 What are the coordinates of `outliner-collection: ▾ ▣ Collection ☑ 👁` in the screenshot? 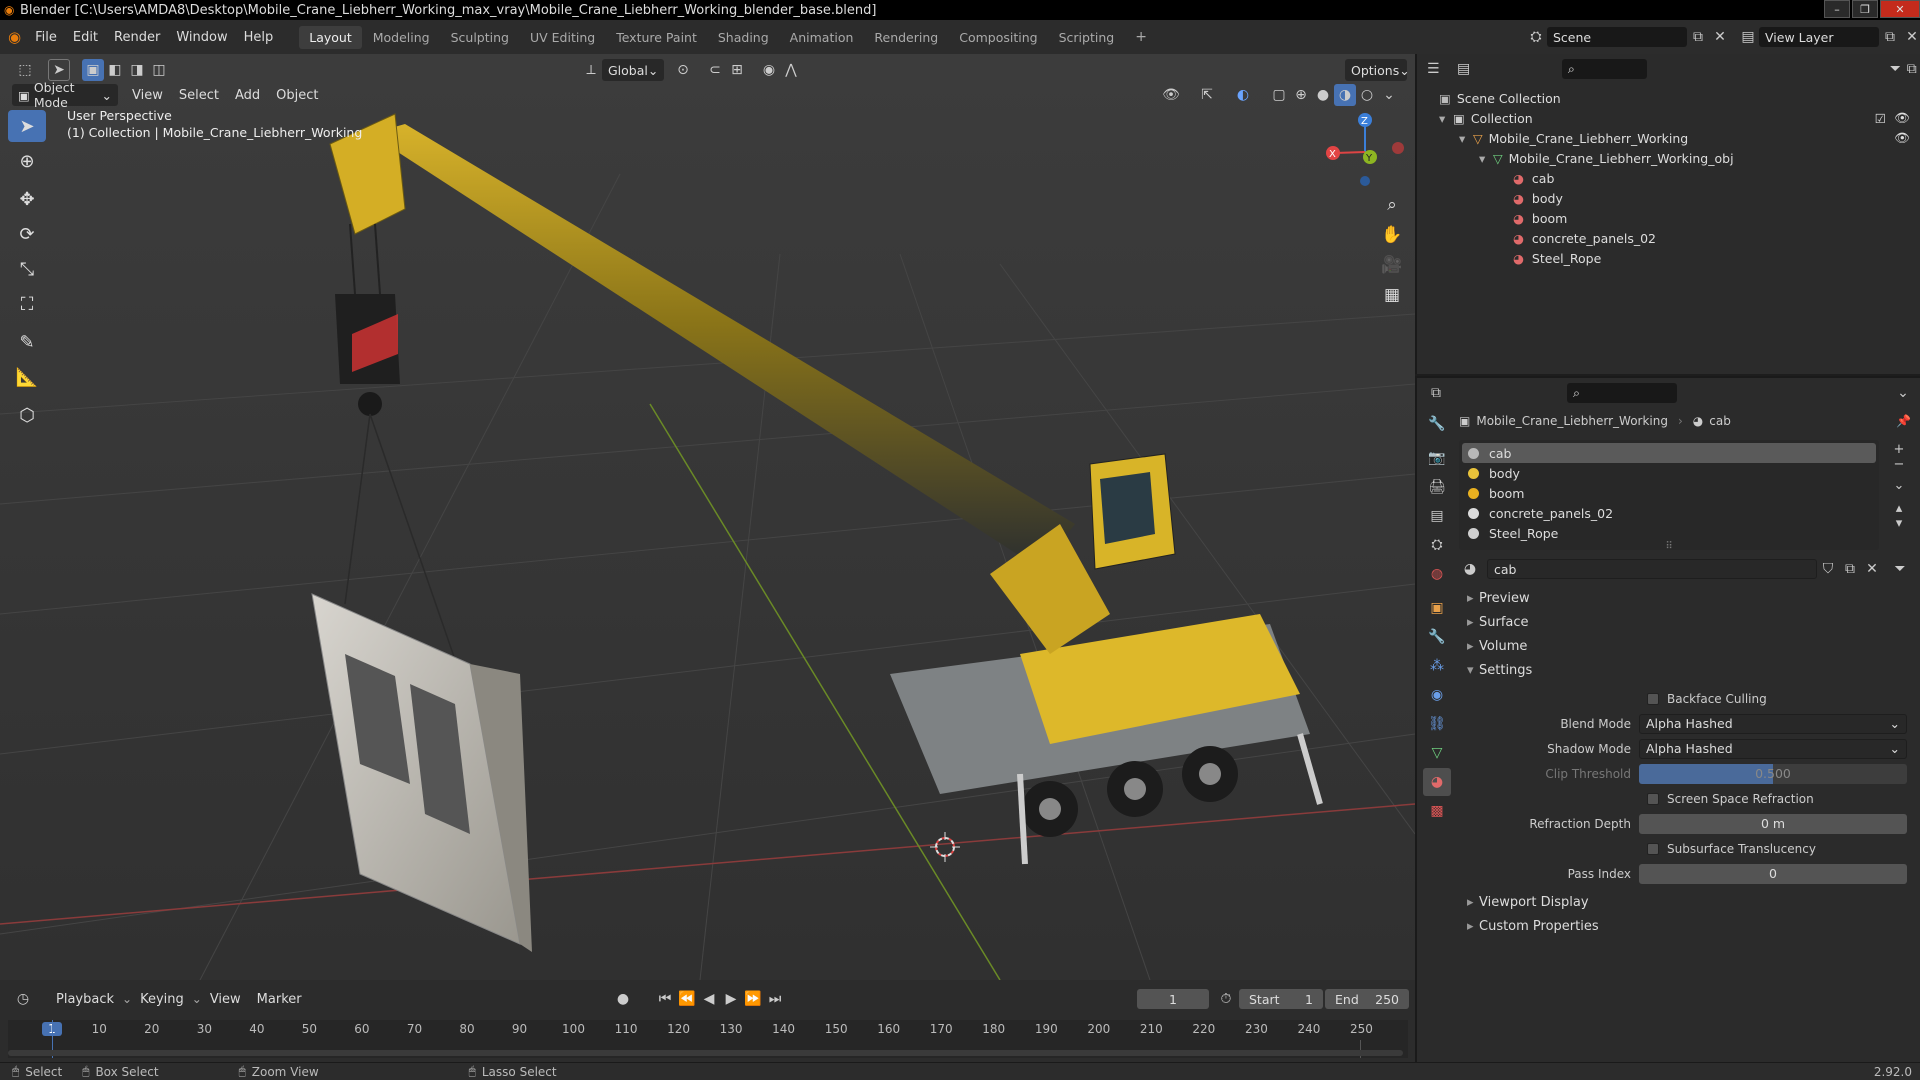 It's located at (1668, 118).